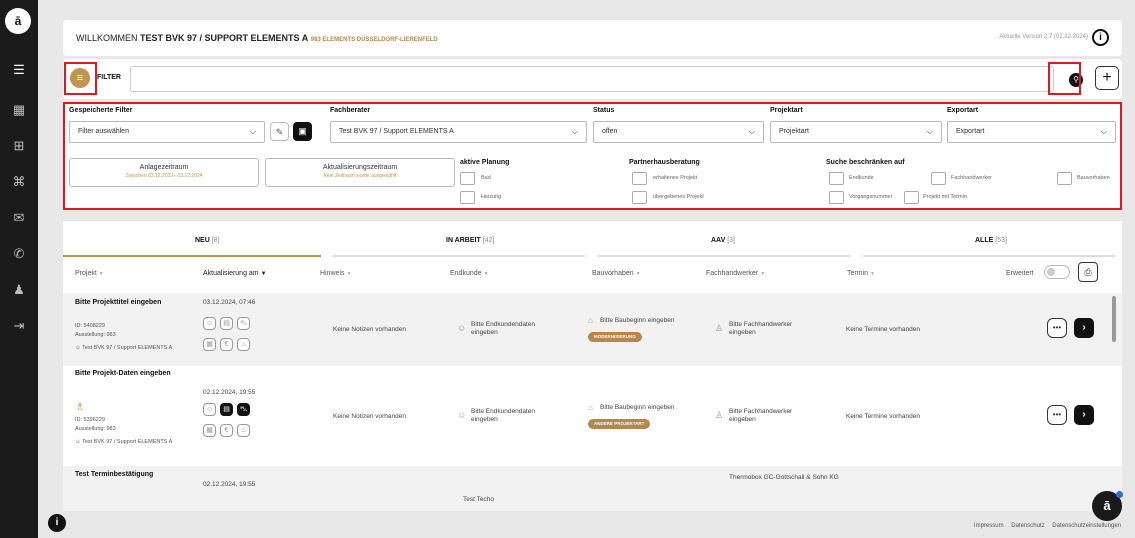  What do you see at coordinates (1107, 78) in the screenshot?
I see `add-project-button: +` at bounding box center [1107, 78].